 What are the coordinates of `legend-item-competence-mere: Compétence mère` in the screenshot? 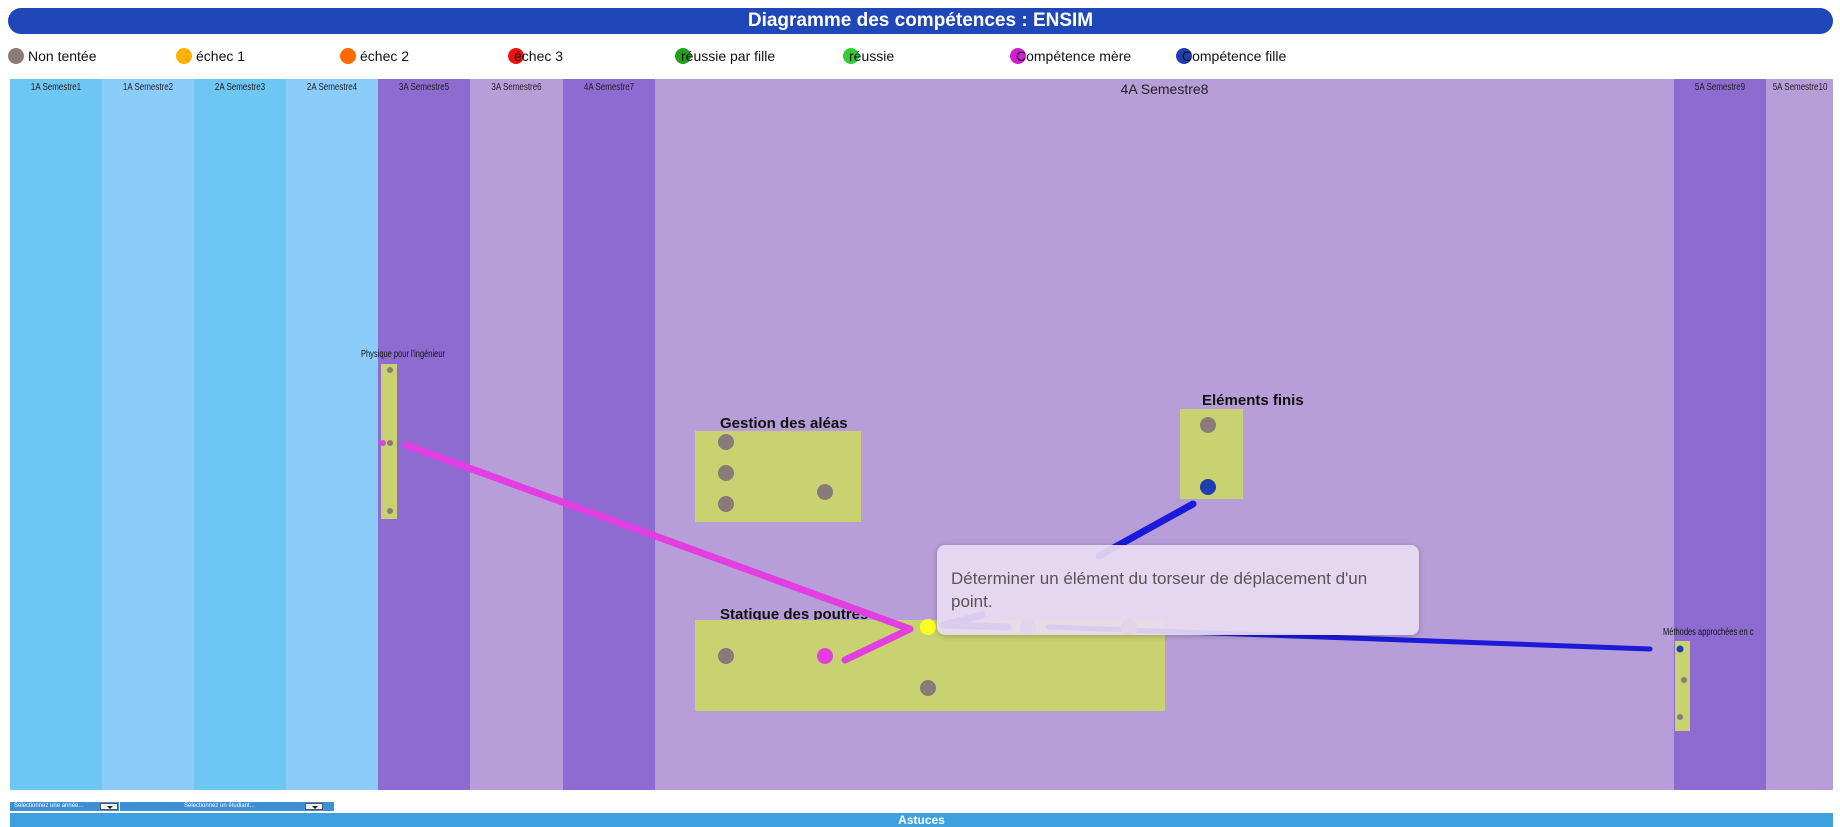 It's located at (1070, 56).